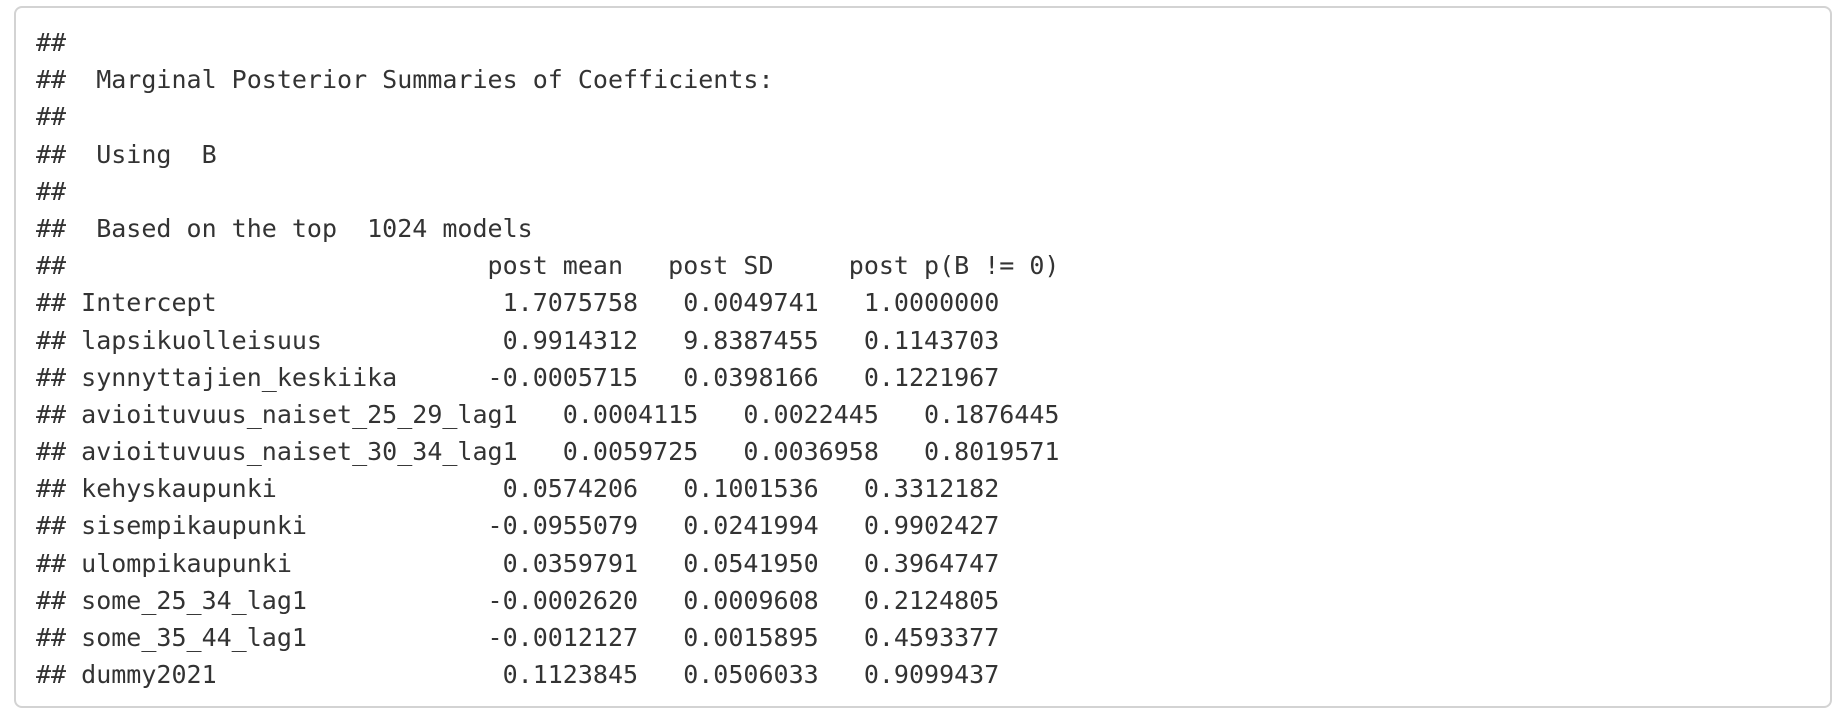 Image resolution: width=1848 pixels, height=722 pixels. Describe the element at coordinates (126, 154) in the screenshot. I see `output-line: ## Using B` at that location.